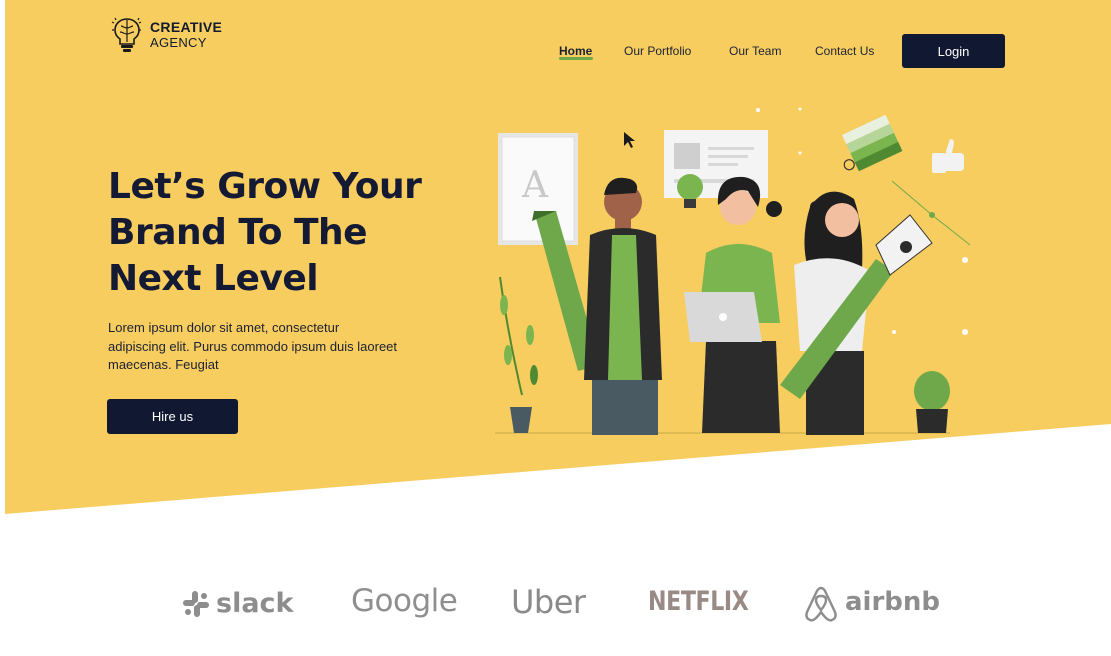 This screenshot has width=1111, height=656. Describe the element at coordinates (629, 140) in the screenshot. I see `cursor-icon` at that location.